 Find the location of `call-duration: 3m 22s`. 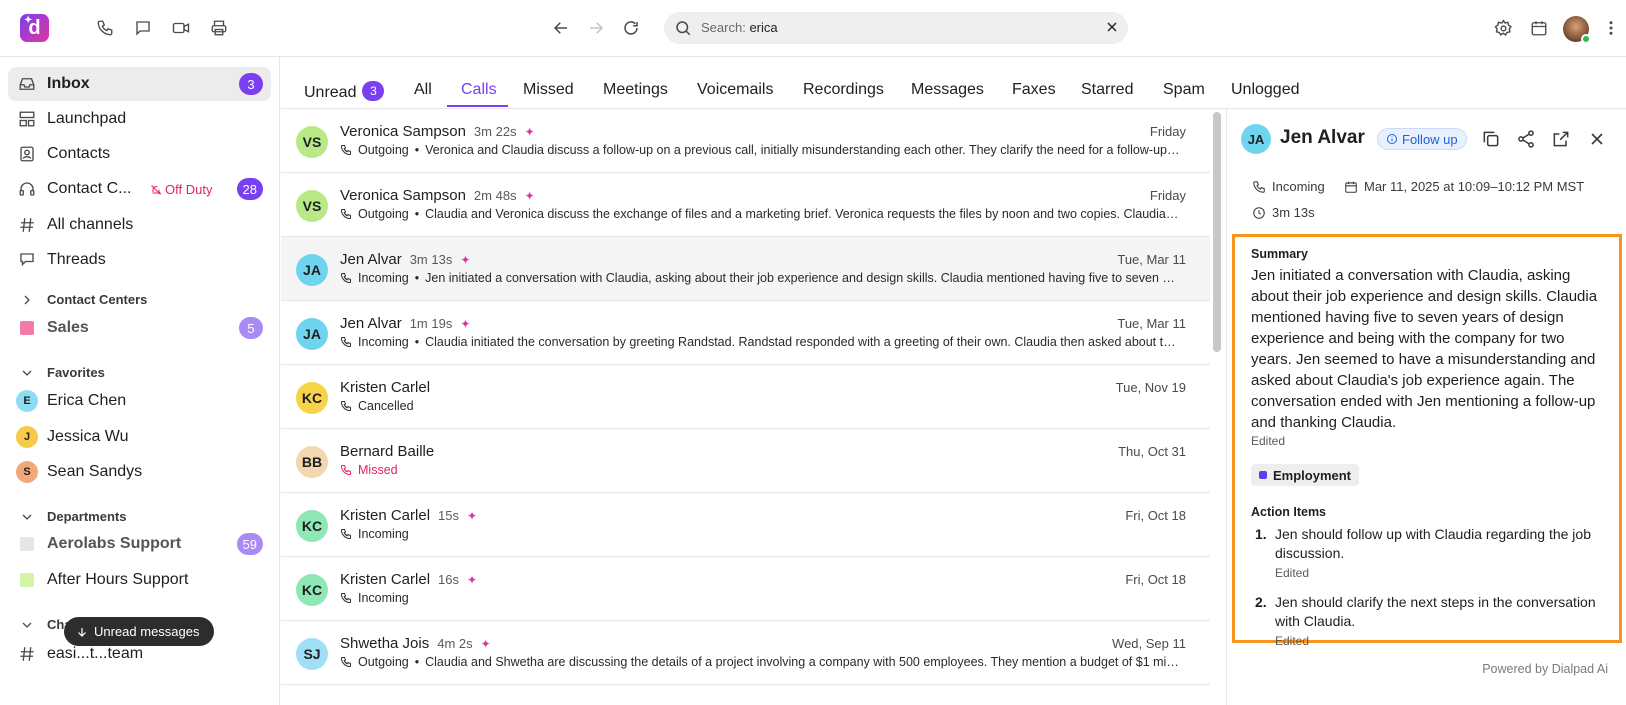

call-duration: 3m 22s is located at coordinates (495, 131).